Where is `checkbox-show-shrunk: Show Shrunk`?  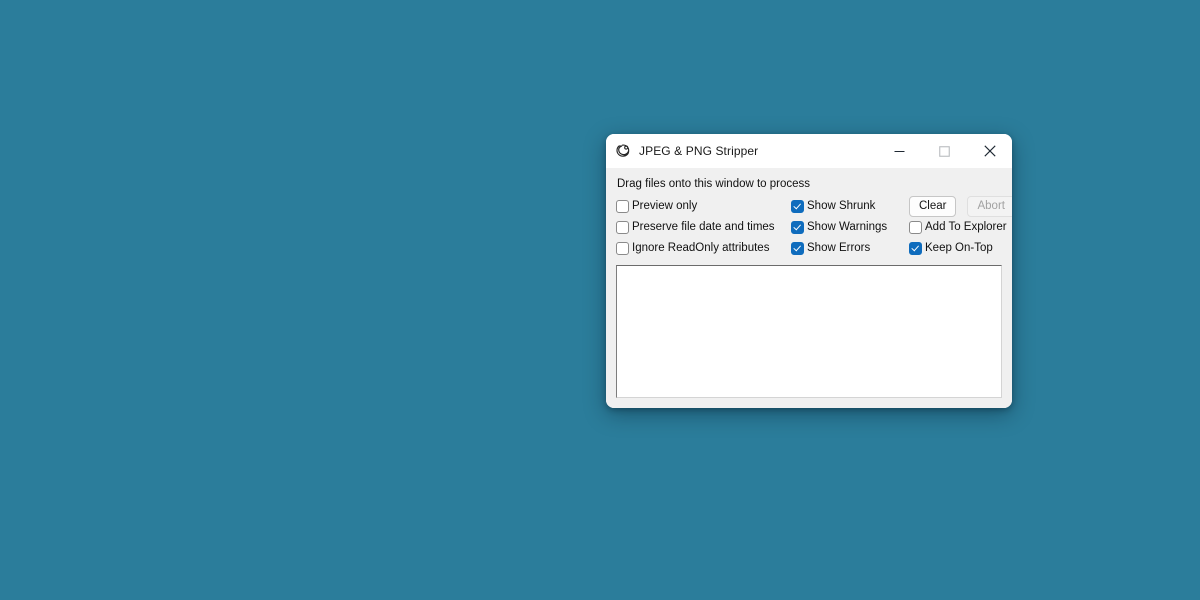
checkbox-show-shrunk: Show Shrunk is located at coordinates (848, 206).